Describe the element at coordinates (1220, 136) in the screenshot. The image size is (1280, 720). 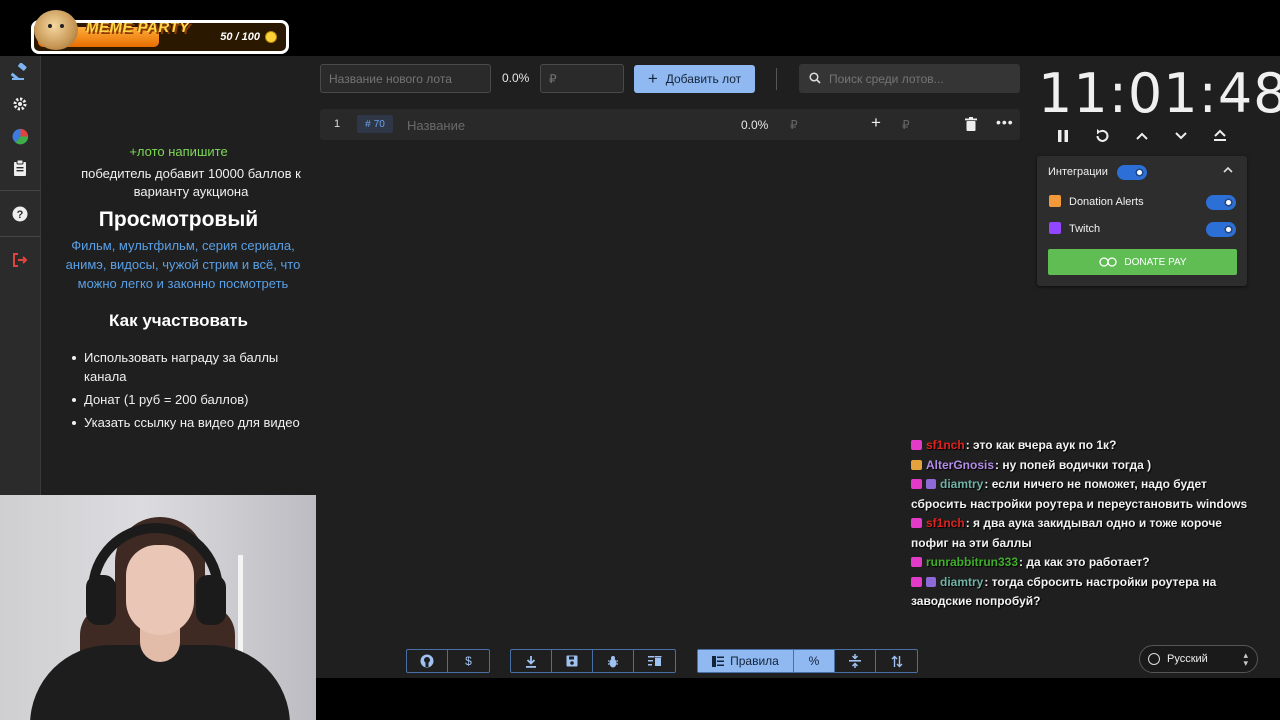
I see `chevron-up-double-icon` at that location.